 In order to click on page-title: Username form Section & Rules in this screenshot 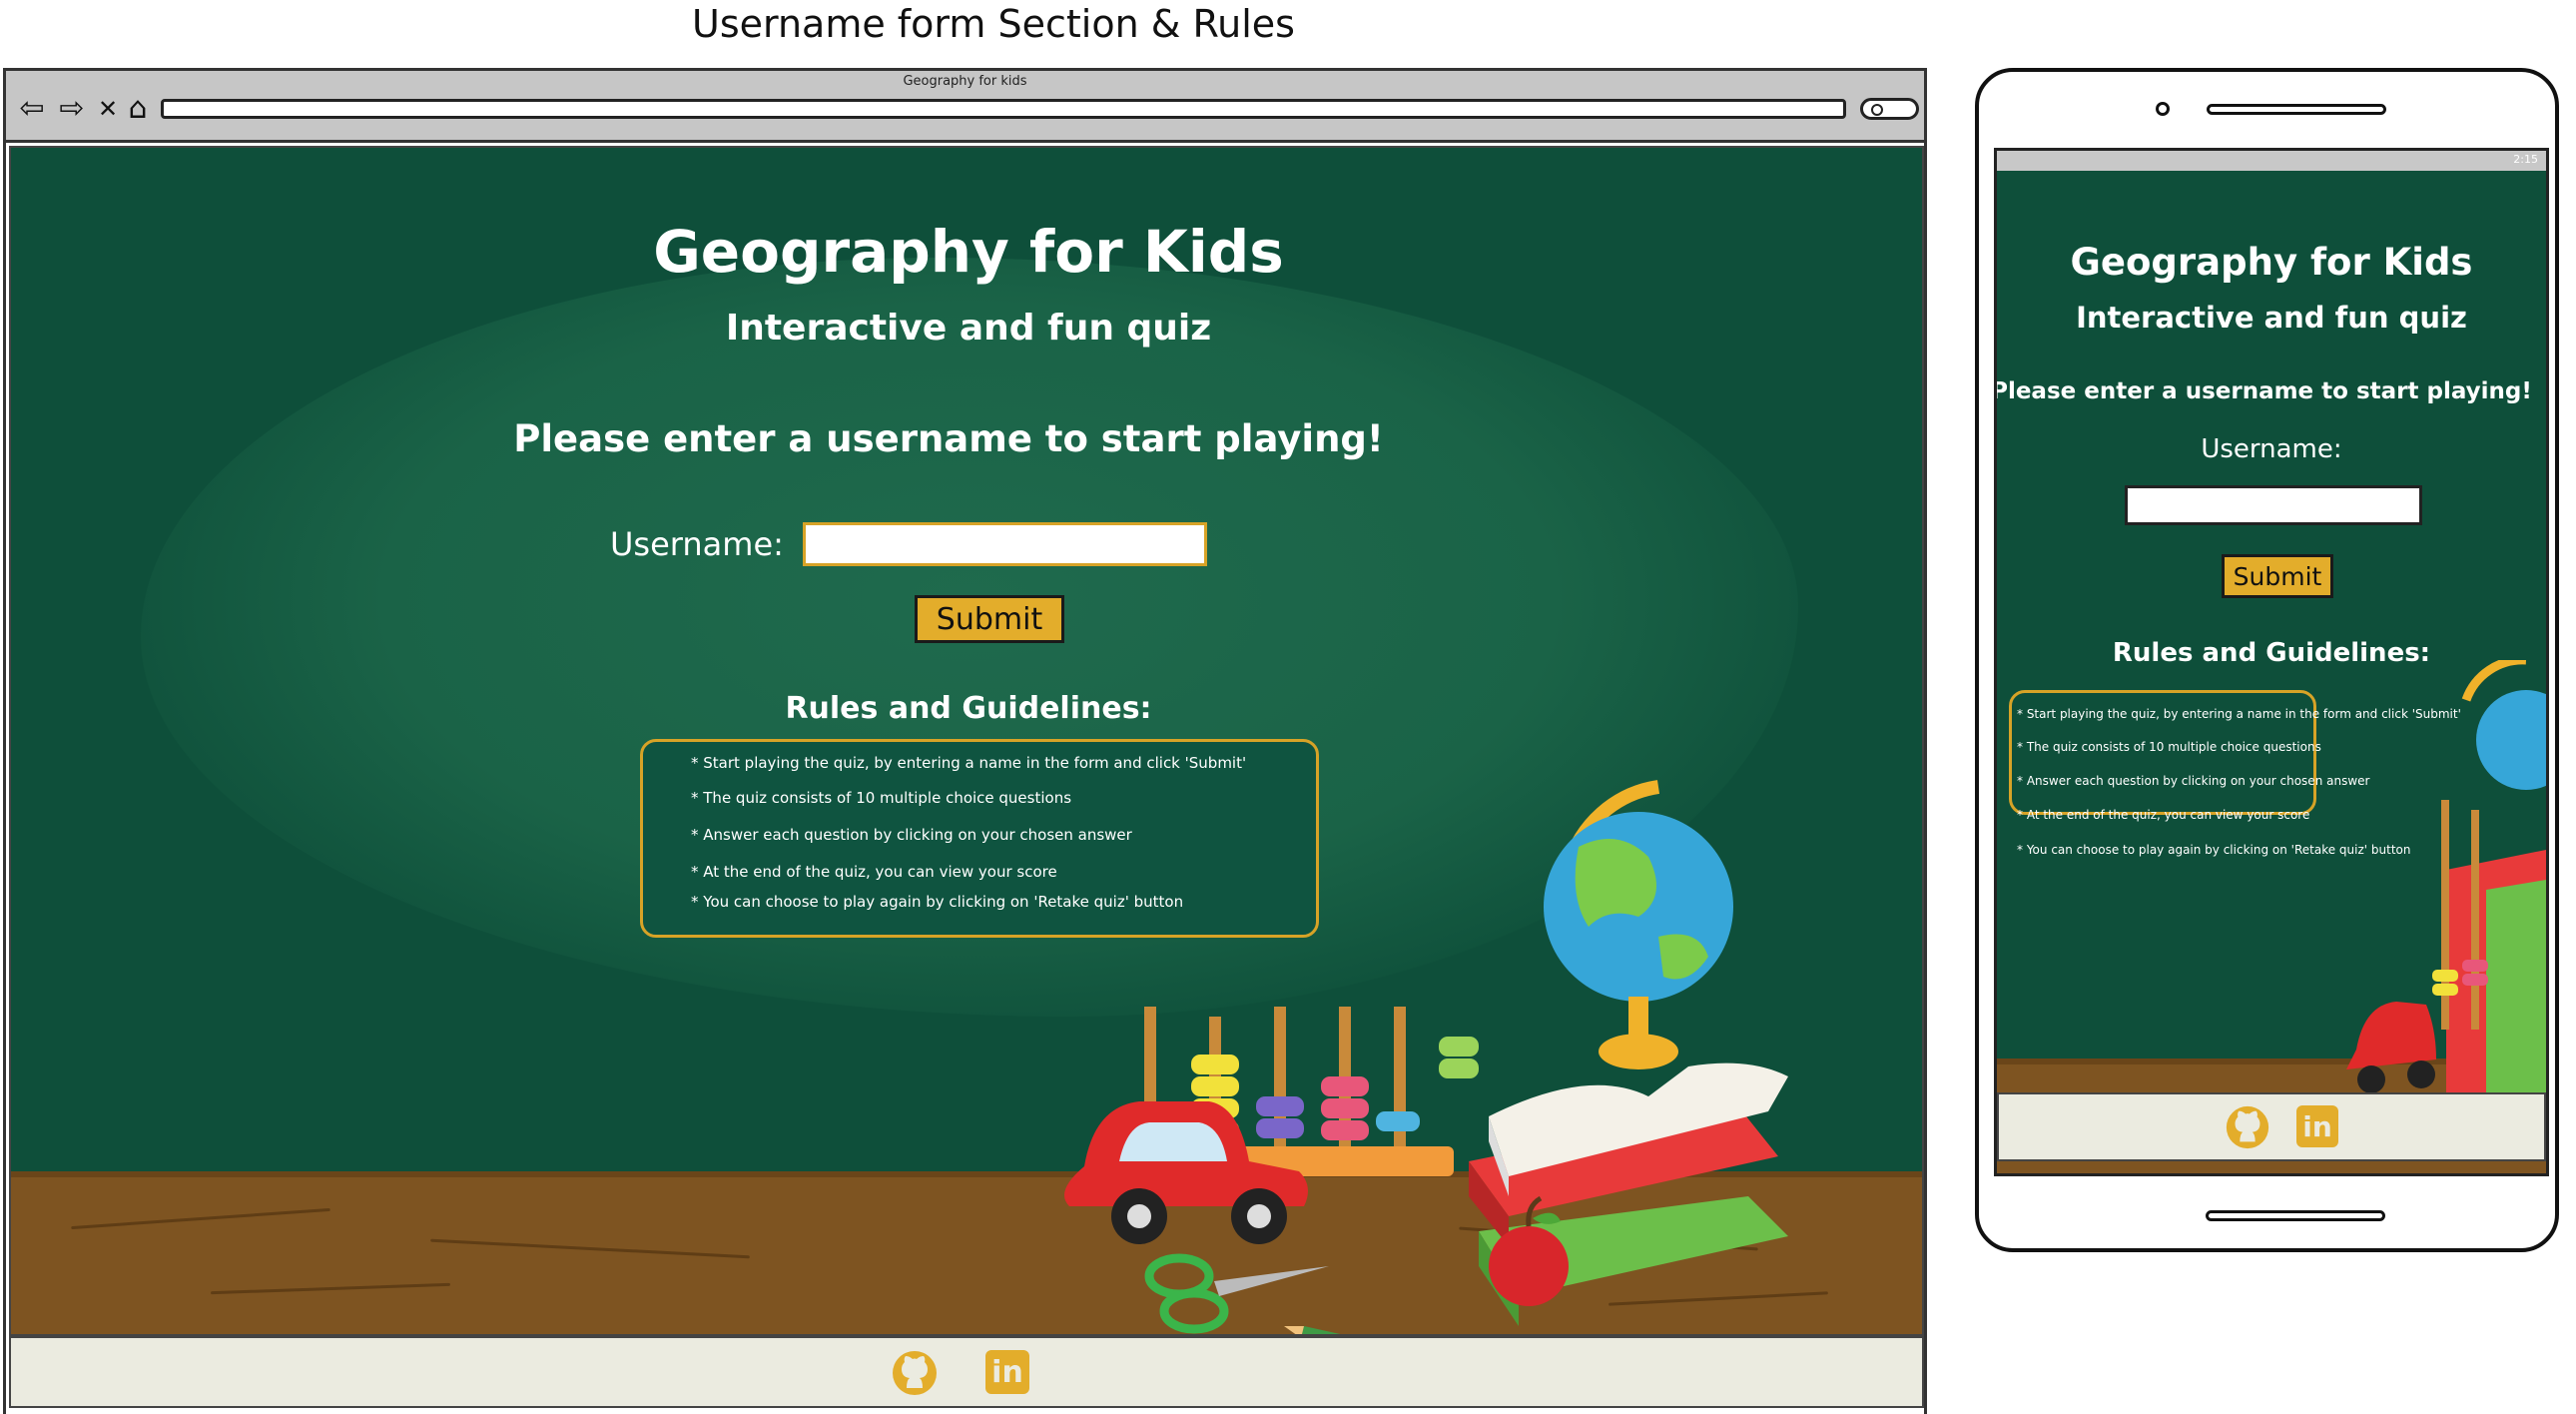, I will do `click(994, 24)`.